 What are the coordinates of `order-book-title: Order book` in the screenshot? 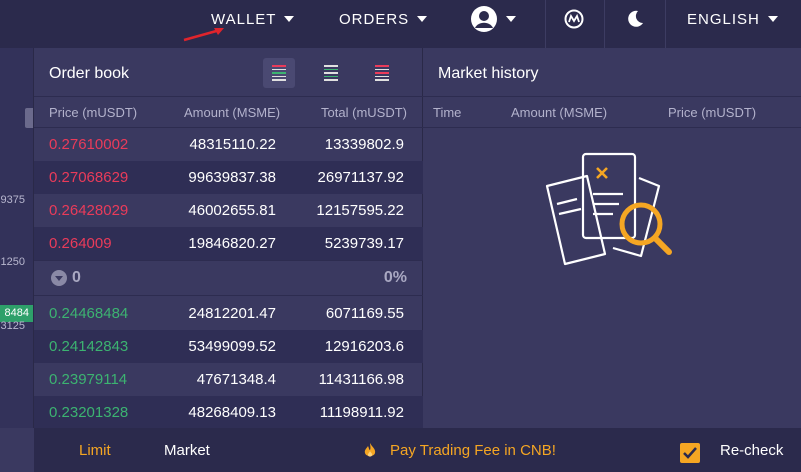 It's located at (89, 73).